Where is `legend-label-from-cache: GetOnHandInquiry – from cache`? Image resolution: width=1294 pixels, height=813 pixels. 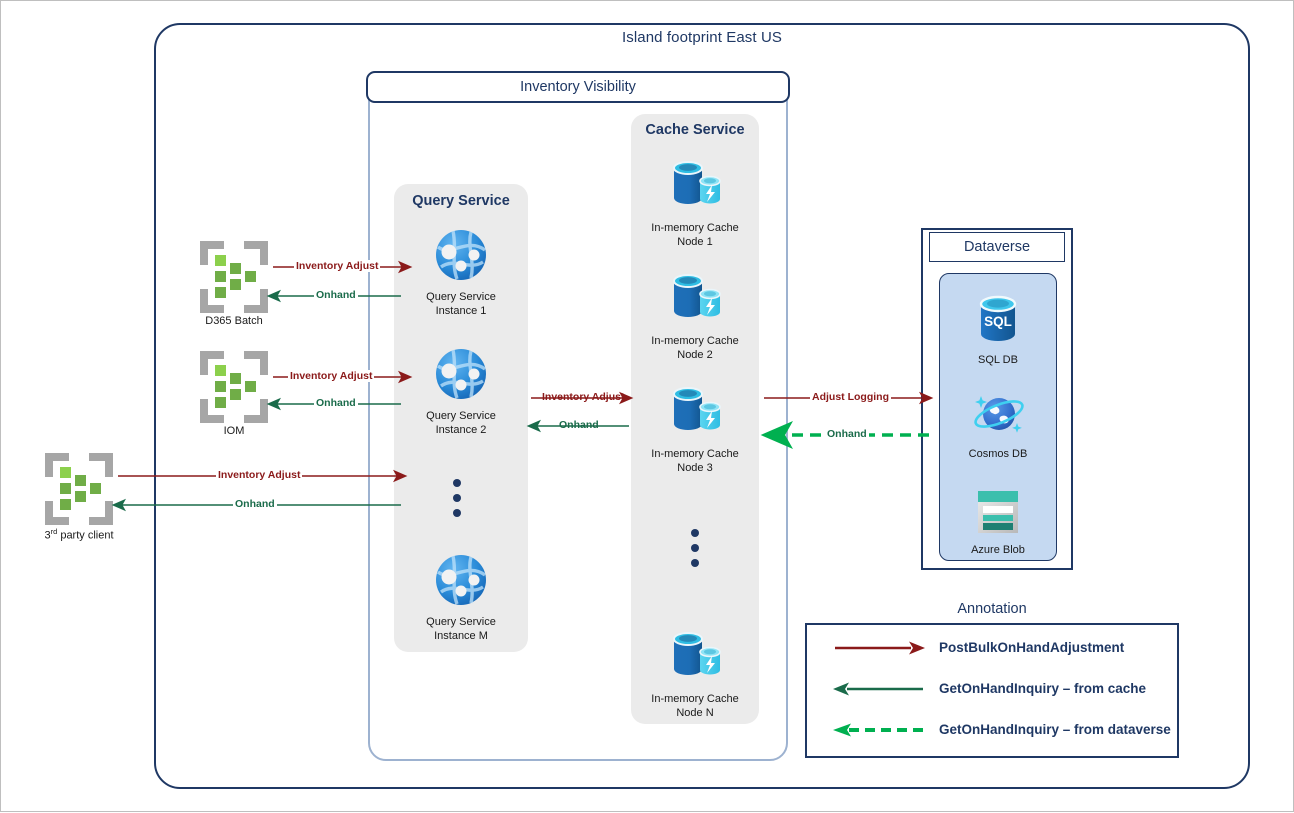 legend-label-from-cache: GetOnHandInquiry – from cache is located at coordinates (1043, 688).